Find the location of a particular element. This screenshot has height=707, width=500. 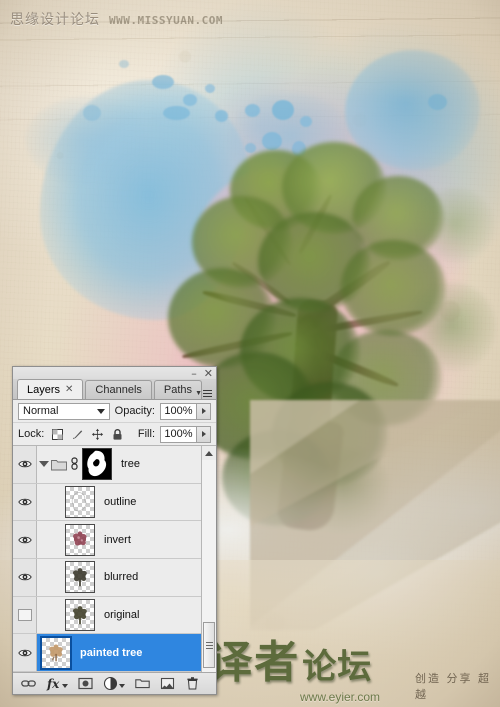

tab-paths-label: Paths is located at coordinates (178, 390).